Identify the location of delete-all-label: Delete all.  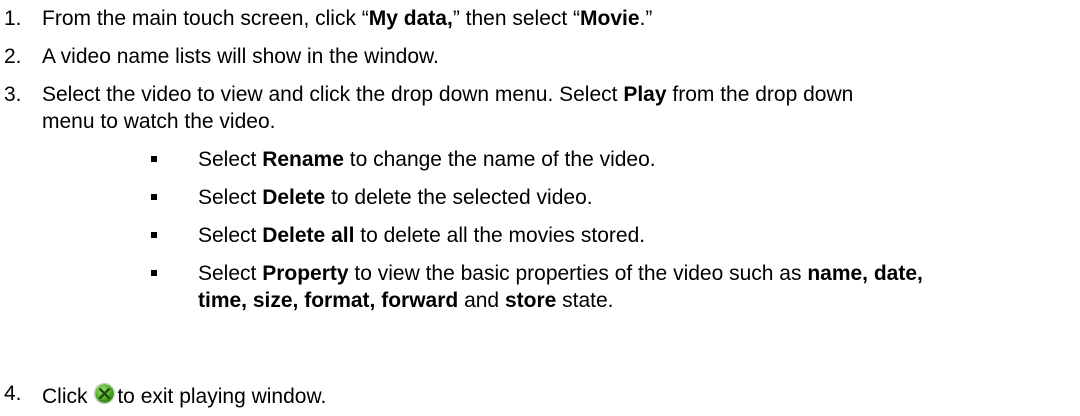
(308, 235).